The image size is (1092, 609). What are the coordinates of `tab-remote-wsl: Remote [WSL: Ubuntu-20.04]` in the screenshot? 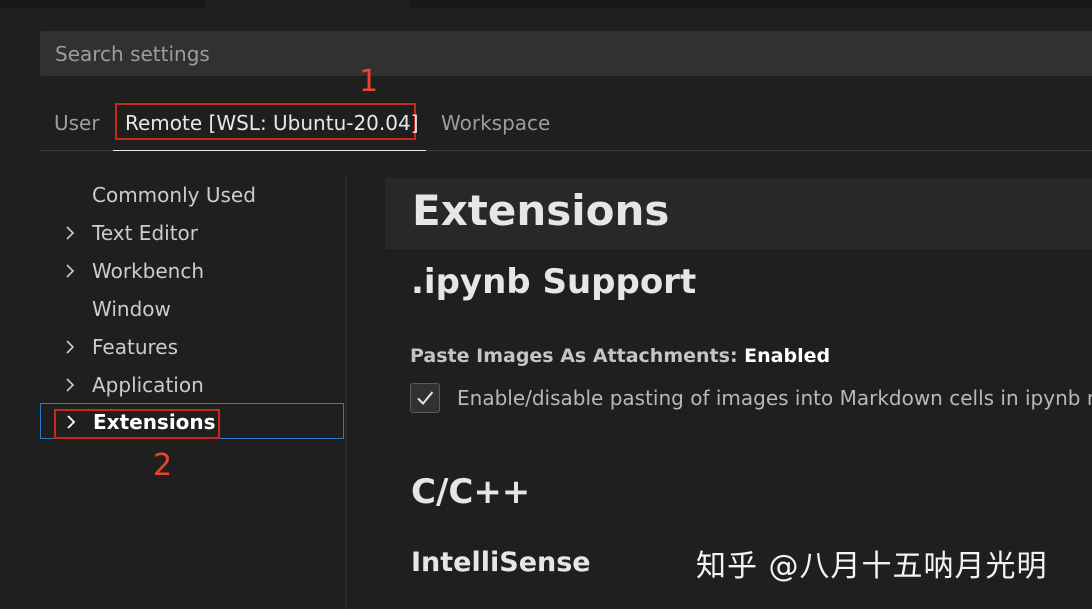 It's located at (272, 124).